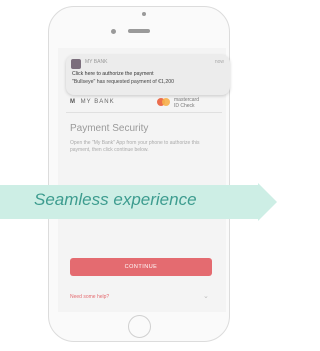  I want to click on continue-button: CONTINUE, so click(141, 267).